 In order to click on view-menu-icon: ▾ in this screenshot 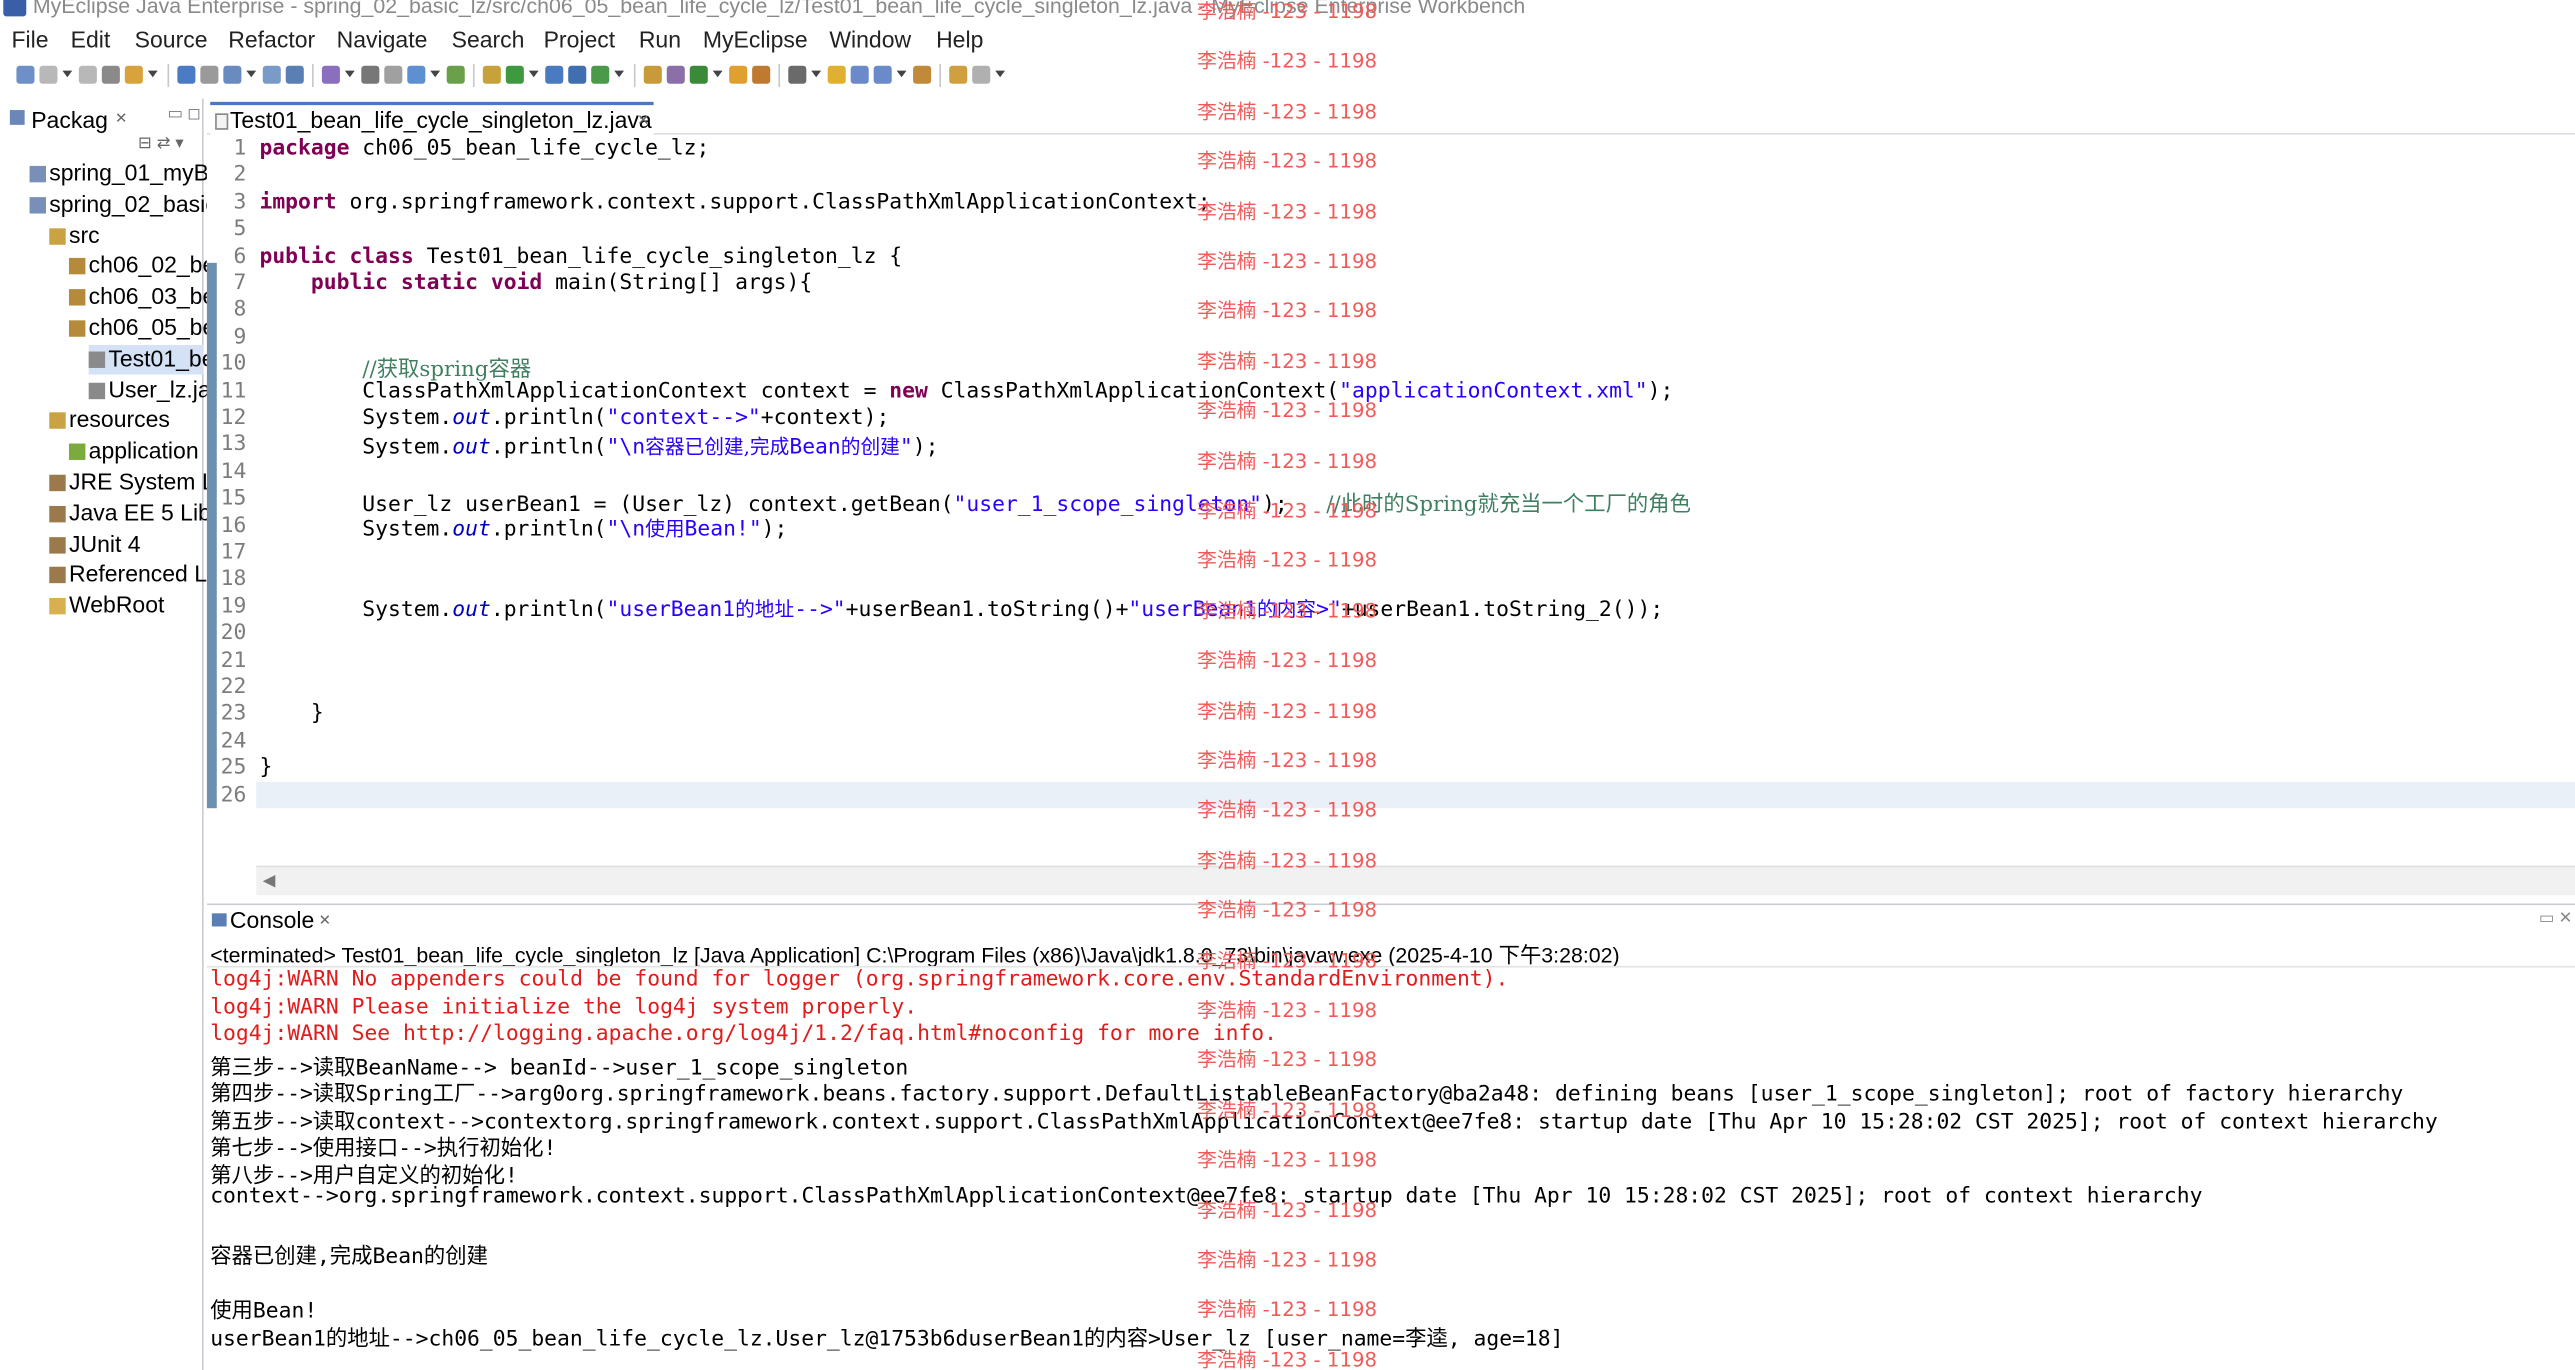, I will do `click(181, 144)`.